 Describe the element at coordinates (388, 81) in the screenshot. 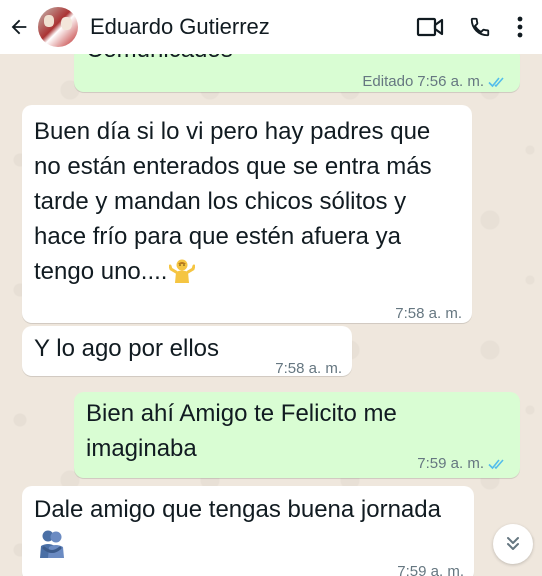

I see `edited-label: Editado` at that location.